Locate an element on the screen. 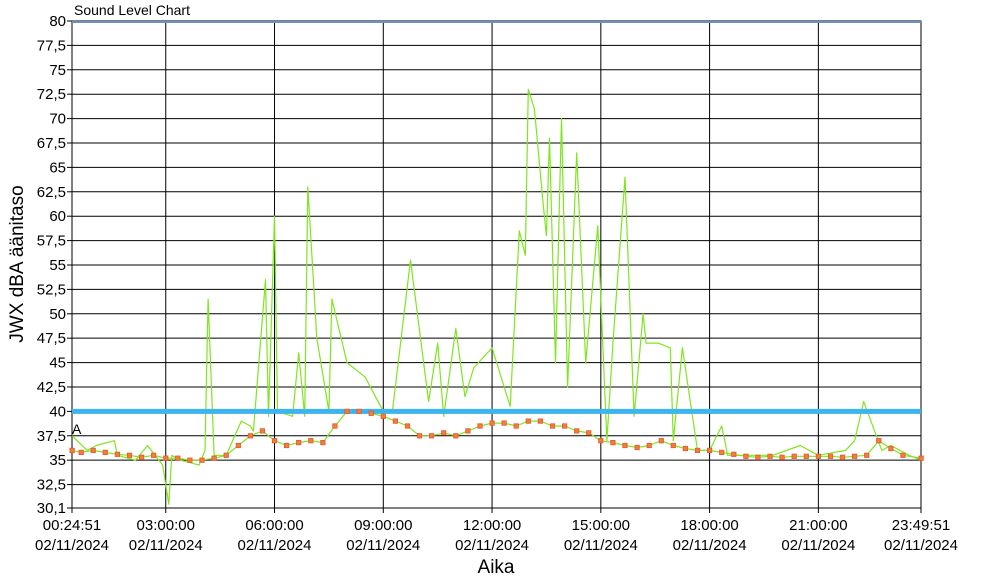 This screenshot has height=588, width=990. x-tick-label-time: 09:00:00 is located at coordinates (383, 525).